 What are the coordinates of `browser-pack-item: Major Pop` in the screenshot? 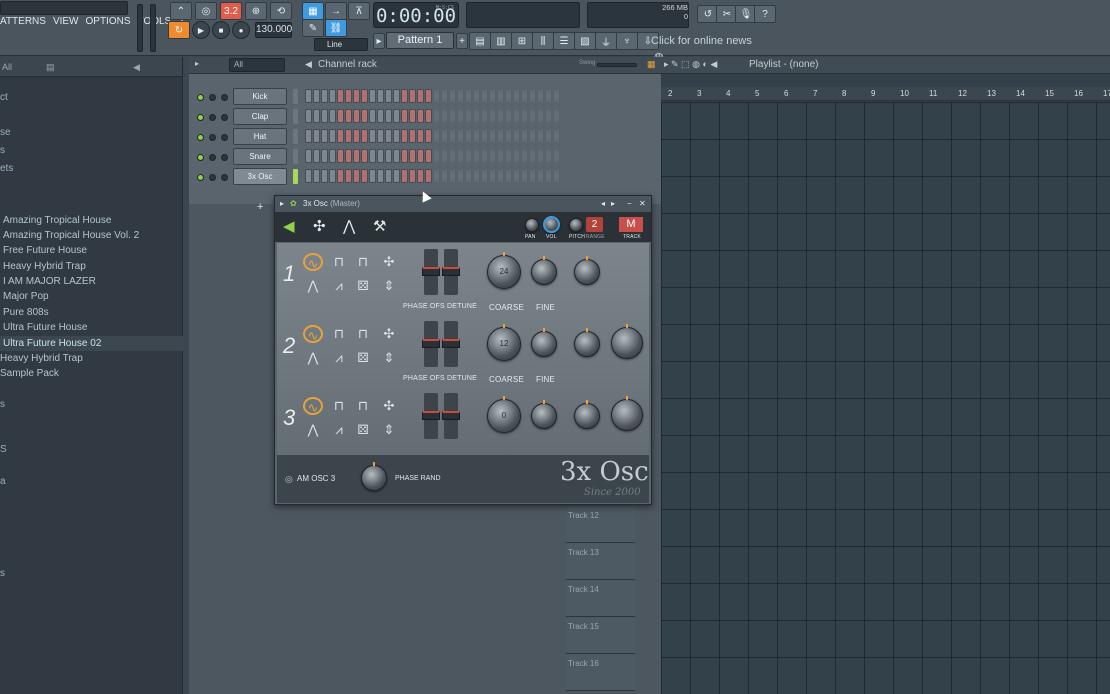 It's located at (24, 296).